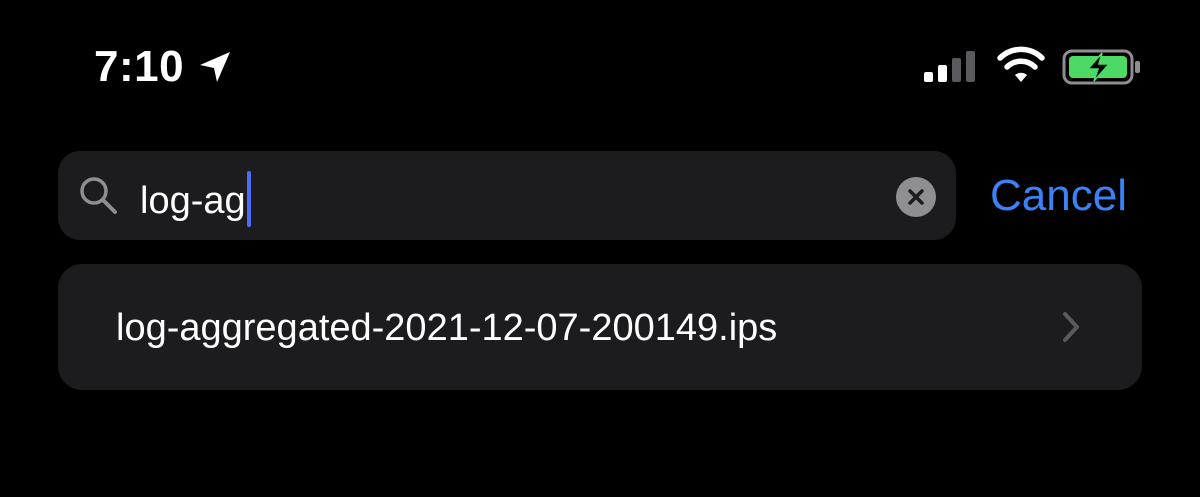 This screenshot has width=1200, height=497. Describe the element at coordinates (1058, 196) in the screenshot. I see `cancel-button: Cancel` at that location.